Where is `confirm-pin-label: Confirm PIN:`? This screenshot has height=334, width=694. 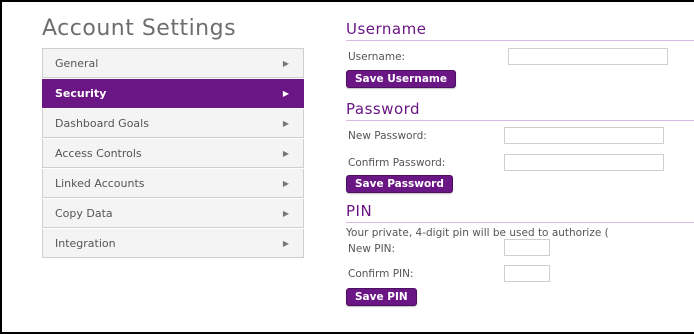 confirm-pin-label: Confirm PIN: is located at coordinates (381, 274).